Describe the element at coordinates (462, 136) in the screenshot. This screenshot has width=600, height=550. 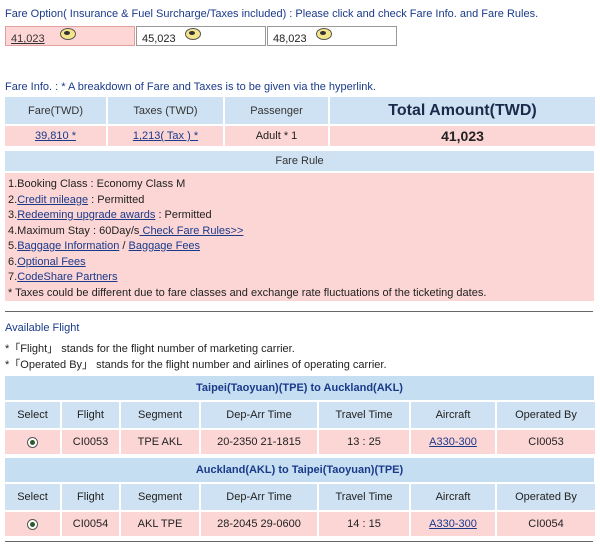
I see `total-amount-value: 41,023` at that location.